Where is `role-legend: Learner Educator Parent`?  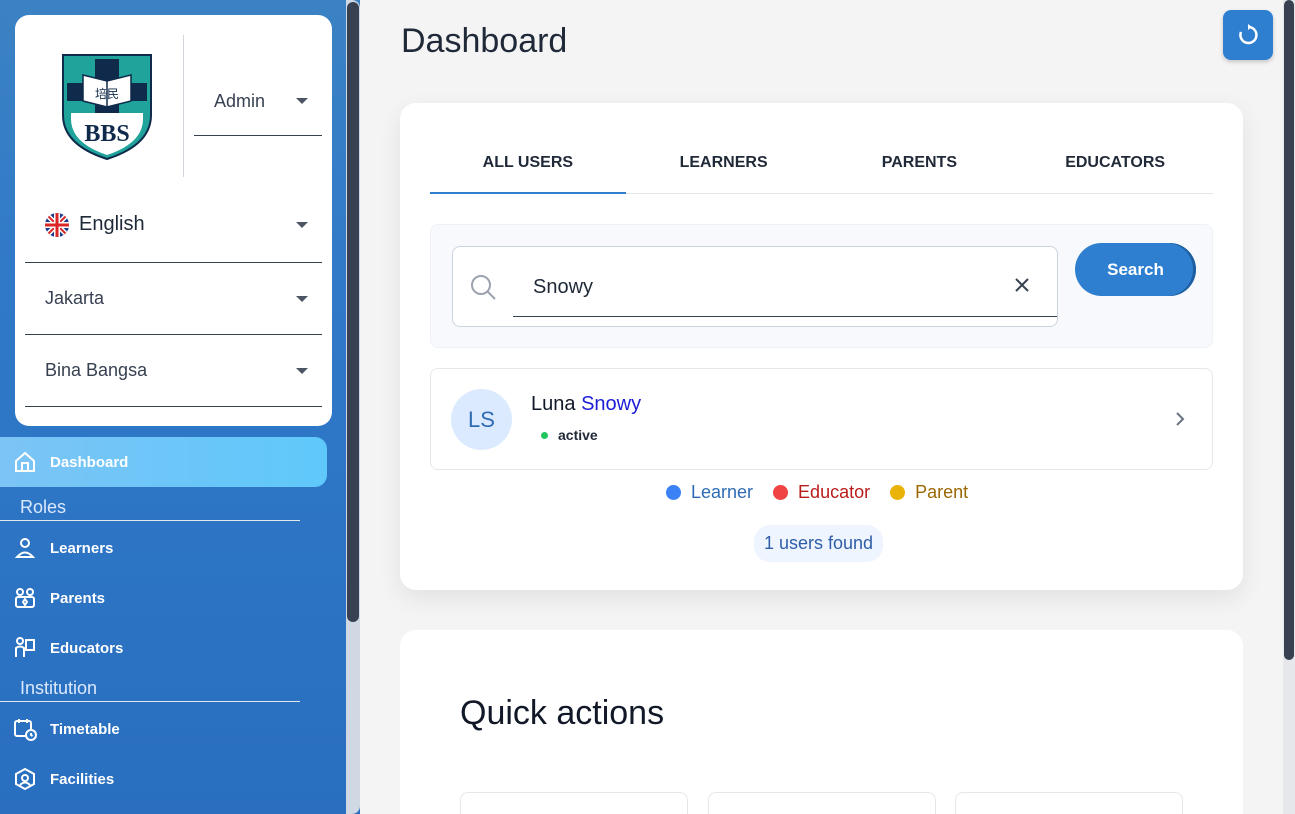 role-legend: Learner Educator Parent is located at coordinates (827, 492).